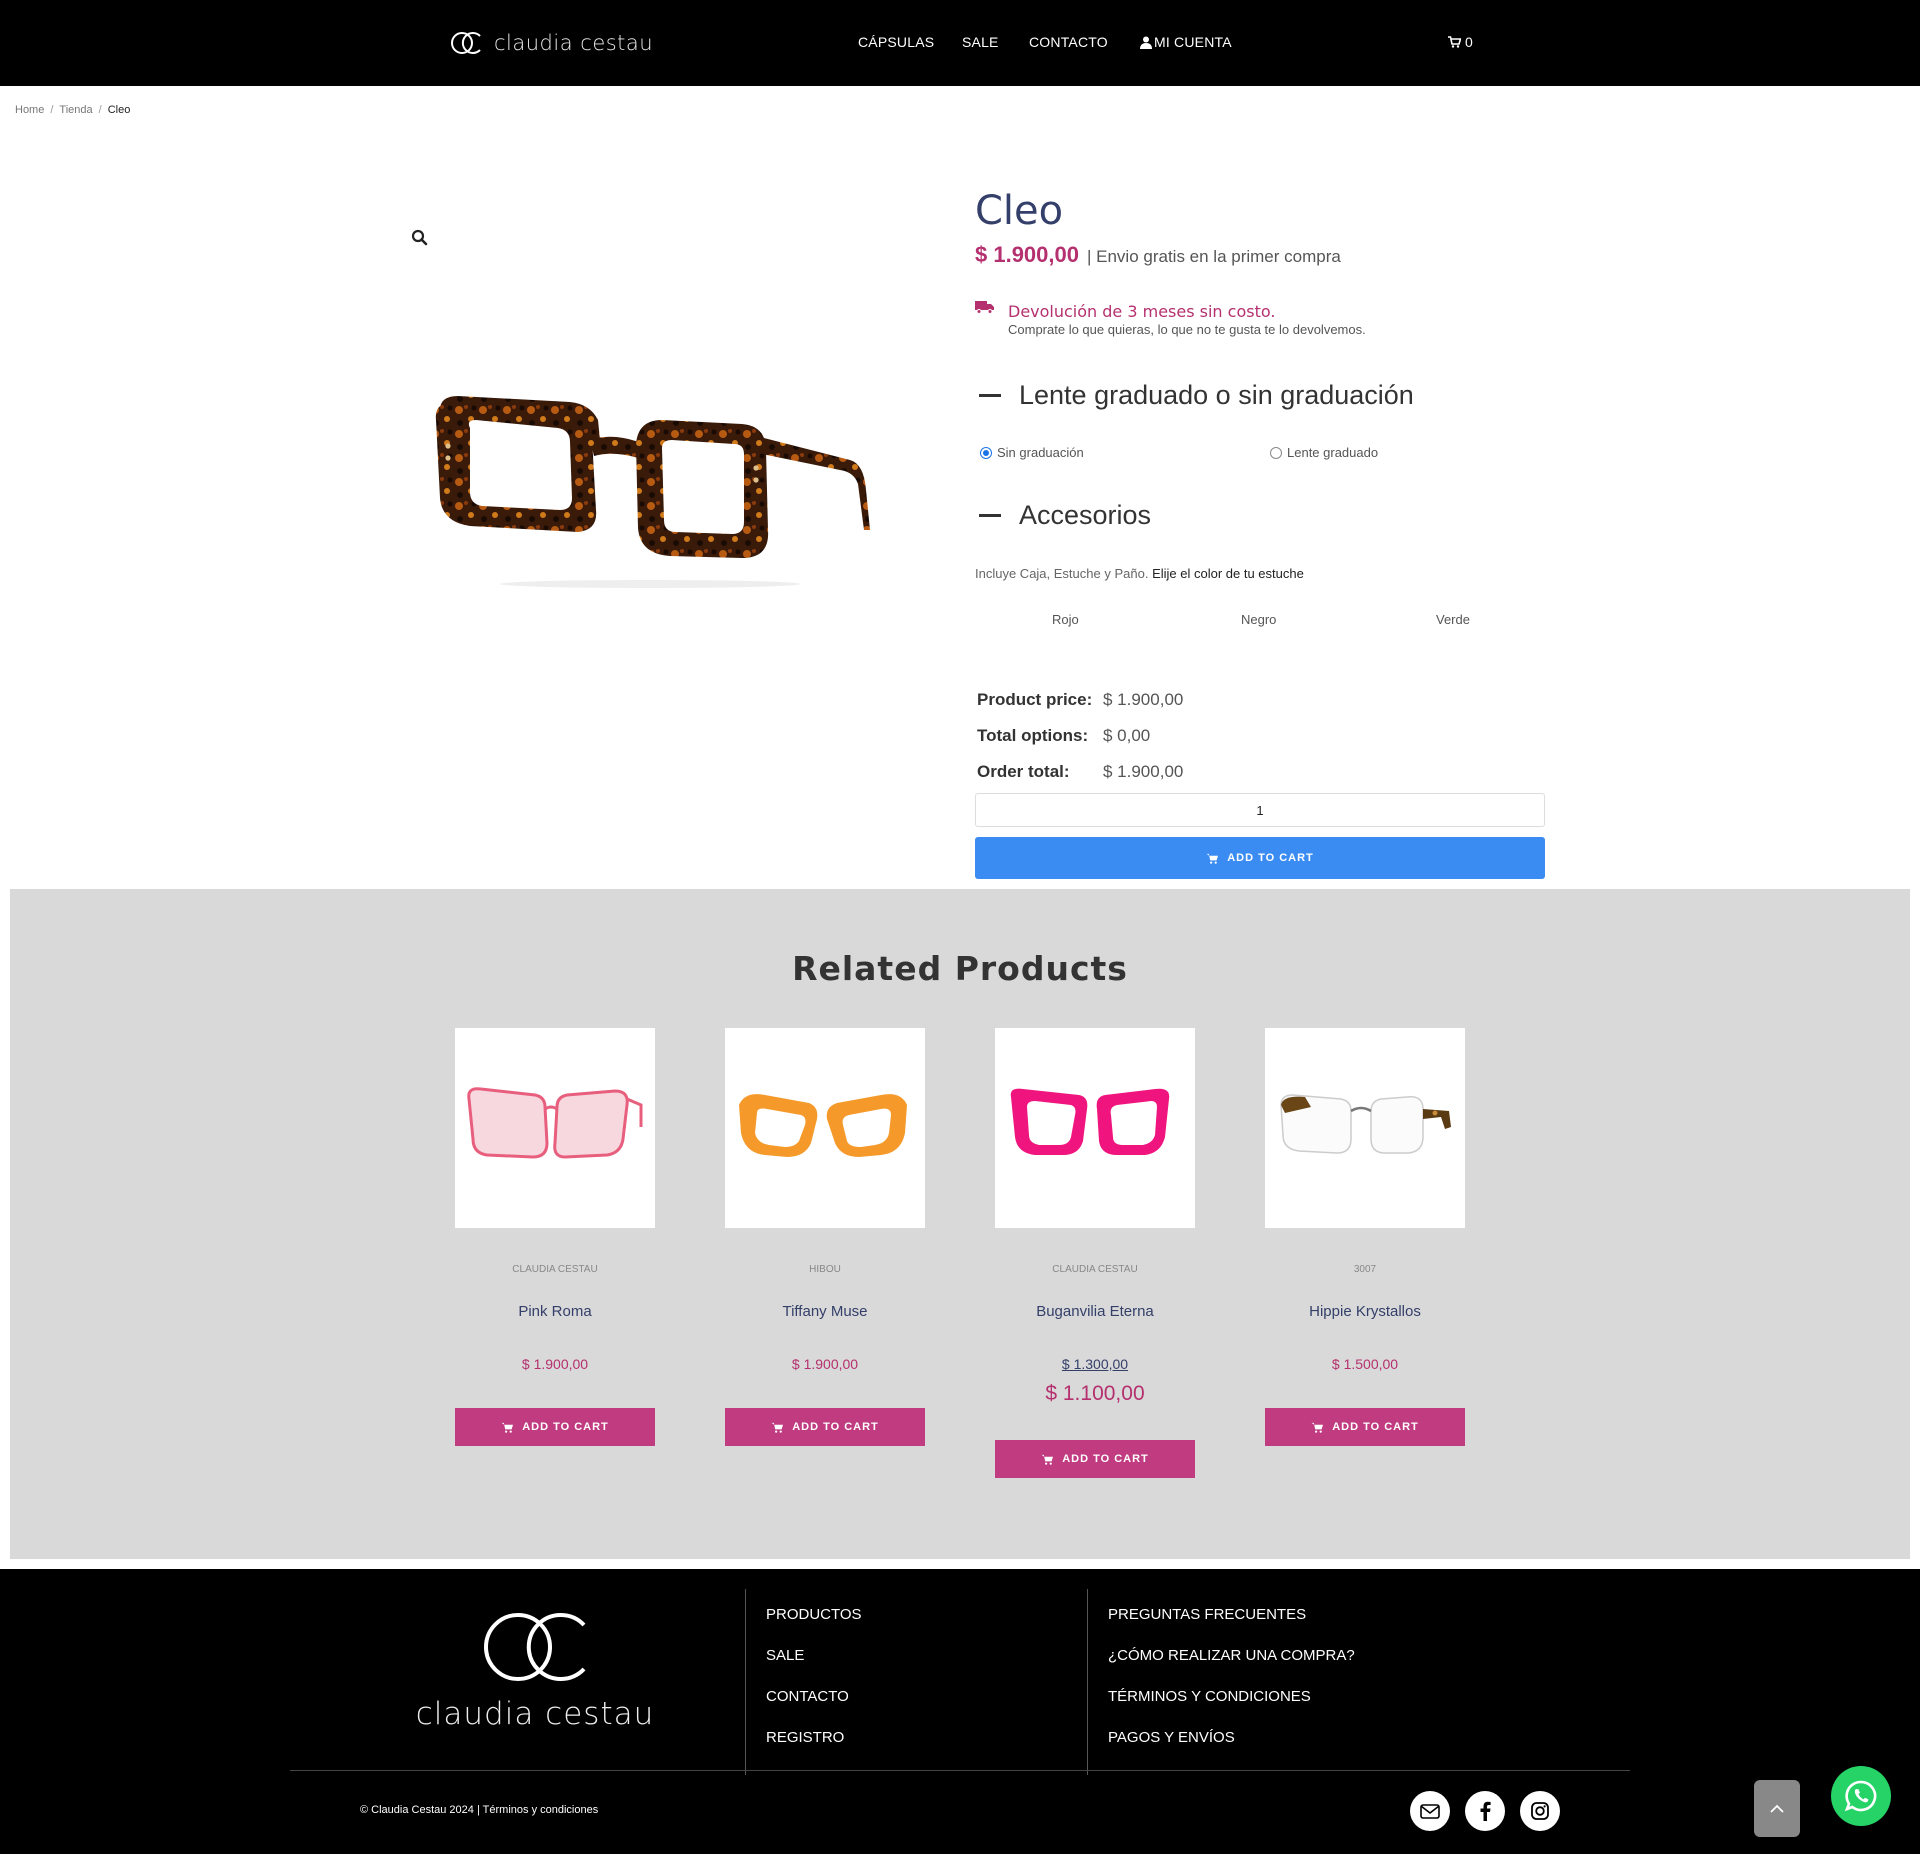 Image resolution: width=1920 pixels, height=1854 pixels. What do you see at coordinates (825, 1269) in the screenshot?
I see `product-brand: HIBOU` at bounding box center [825, 1269].